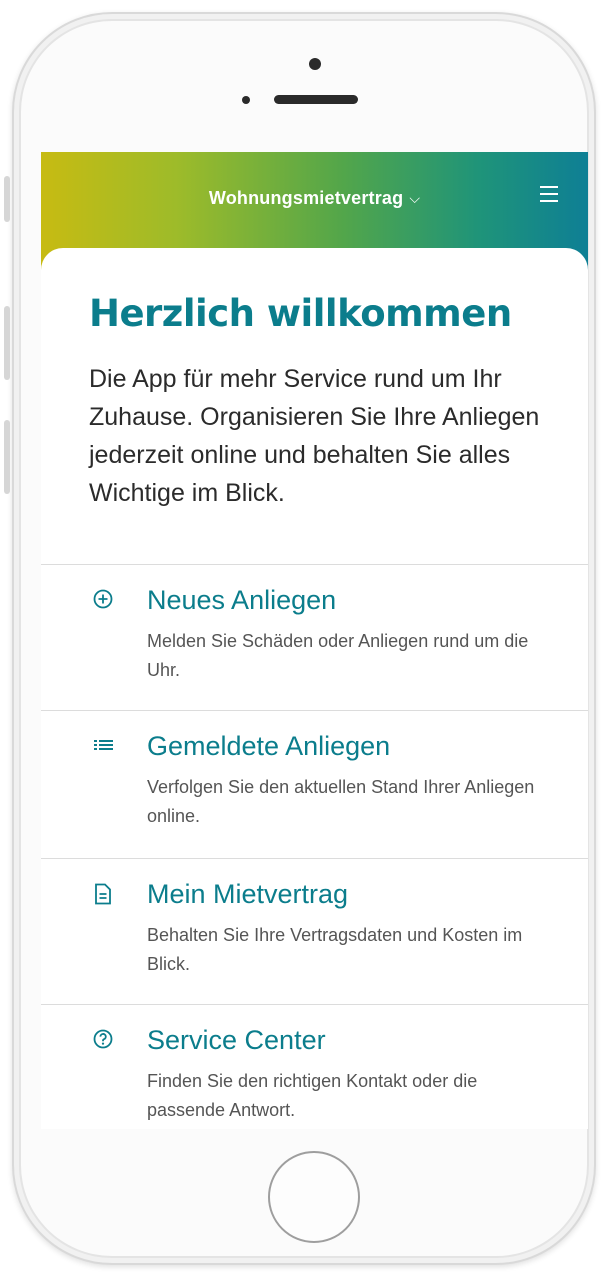 The image size is (608, 1277). I want to click on page-title: Herzlich willkommen, so click(300, 313).